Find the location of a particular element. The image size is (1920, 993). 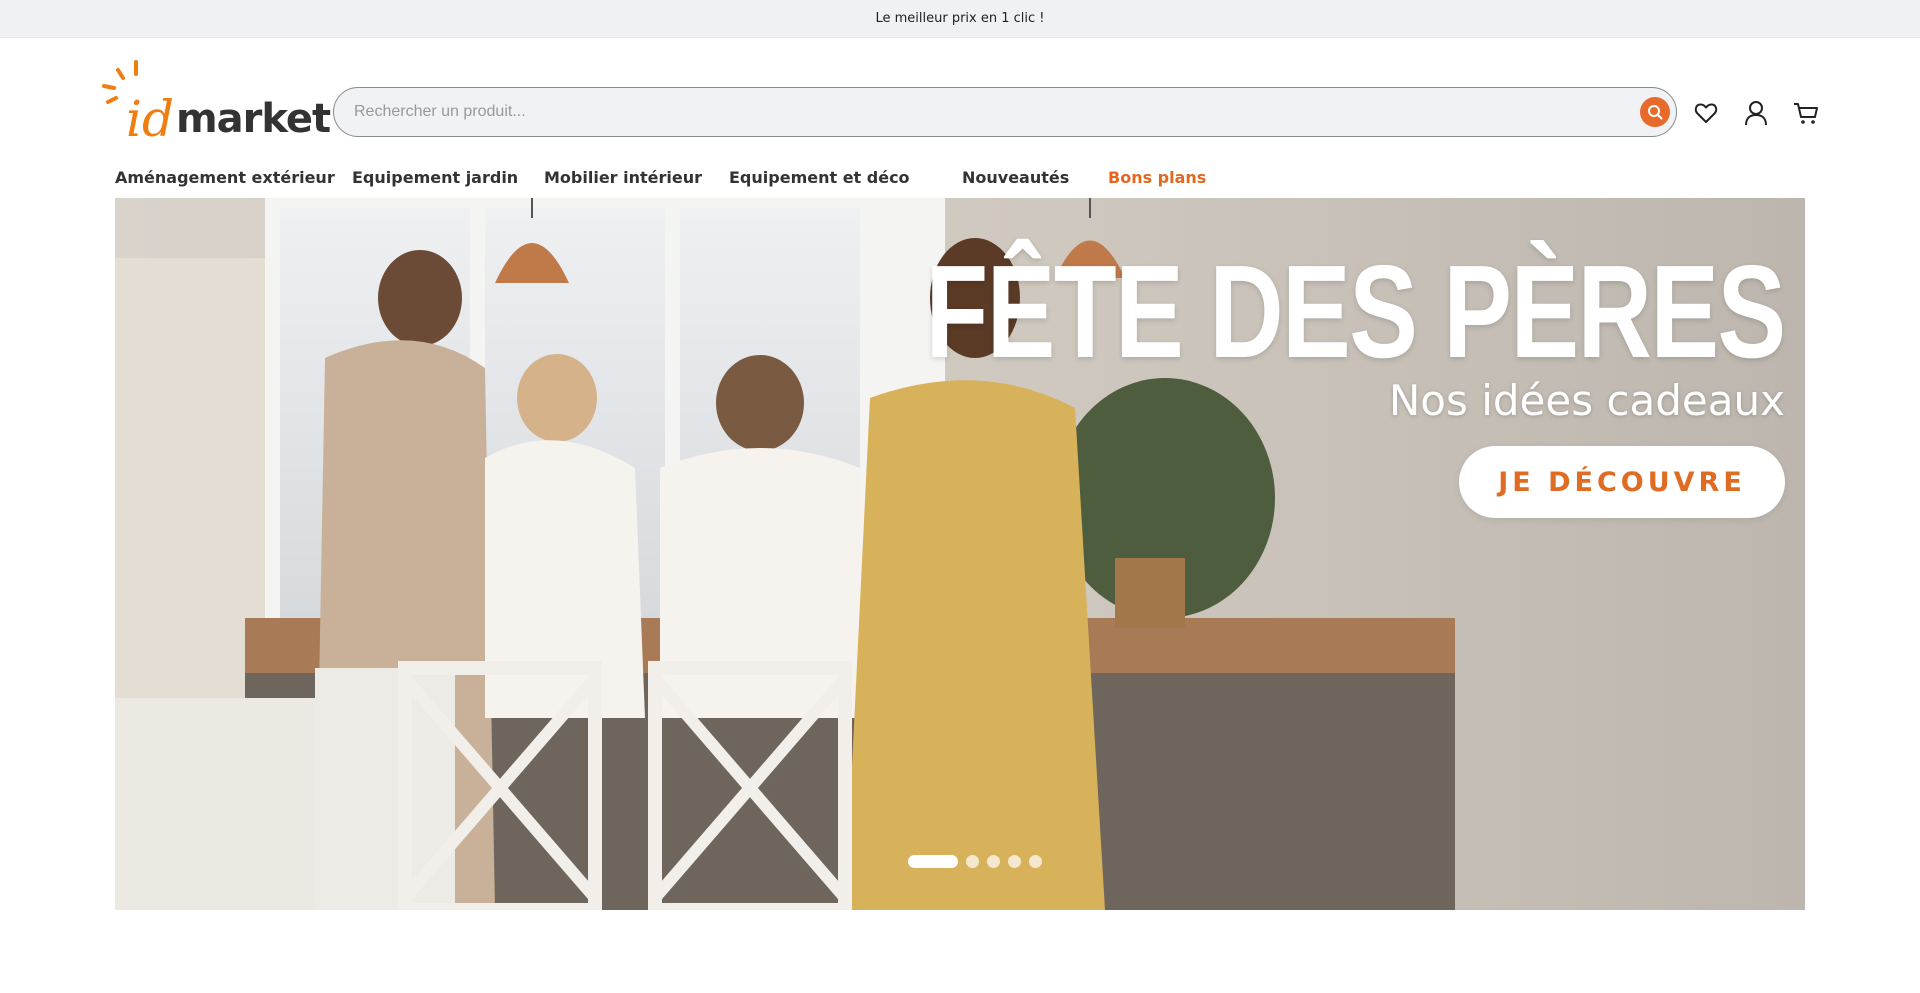

nav-item-equipement-deco: Equipement et déco is located at coordinates (819, 177).